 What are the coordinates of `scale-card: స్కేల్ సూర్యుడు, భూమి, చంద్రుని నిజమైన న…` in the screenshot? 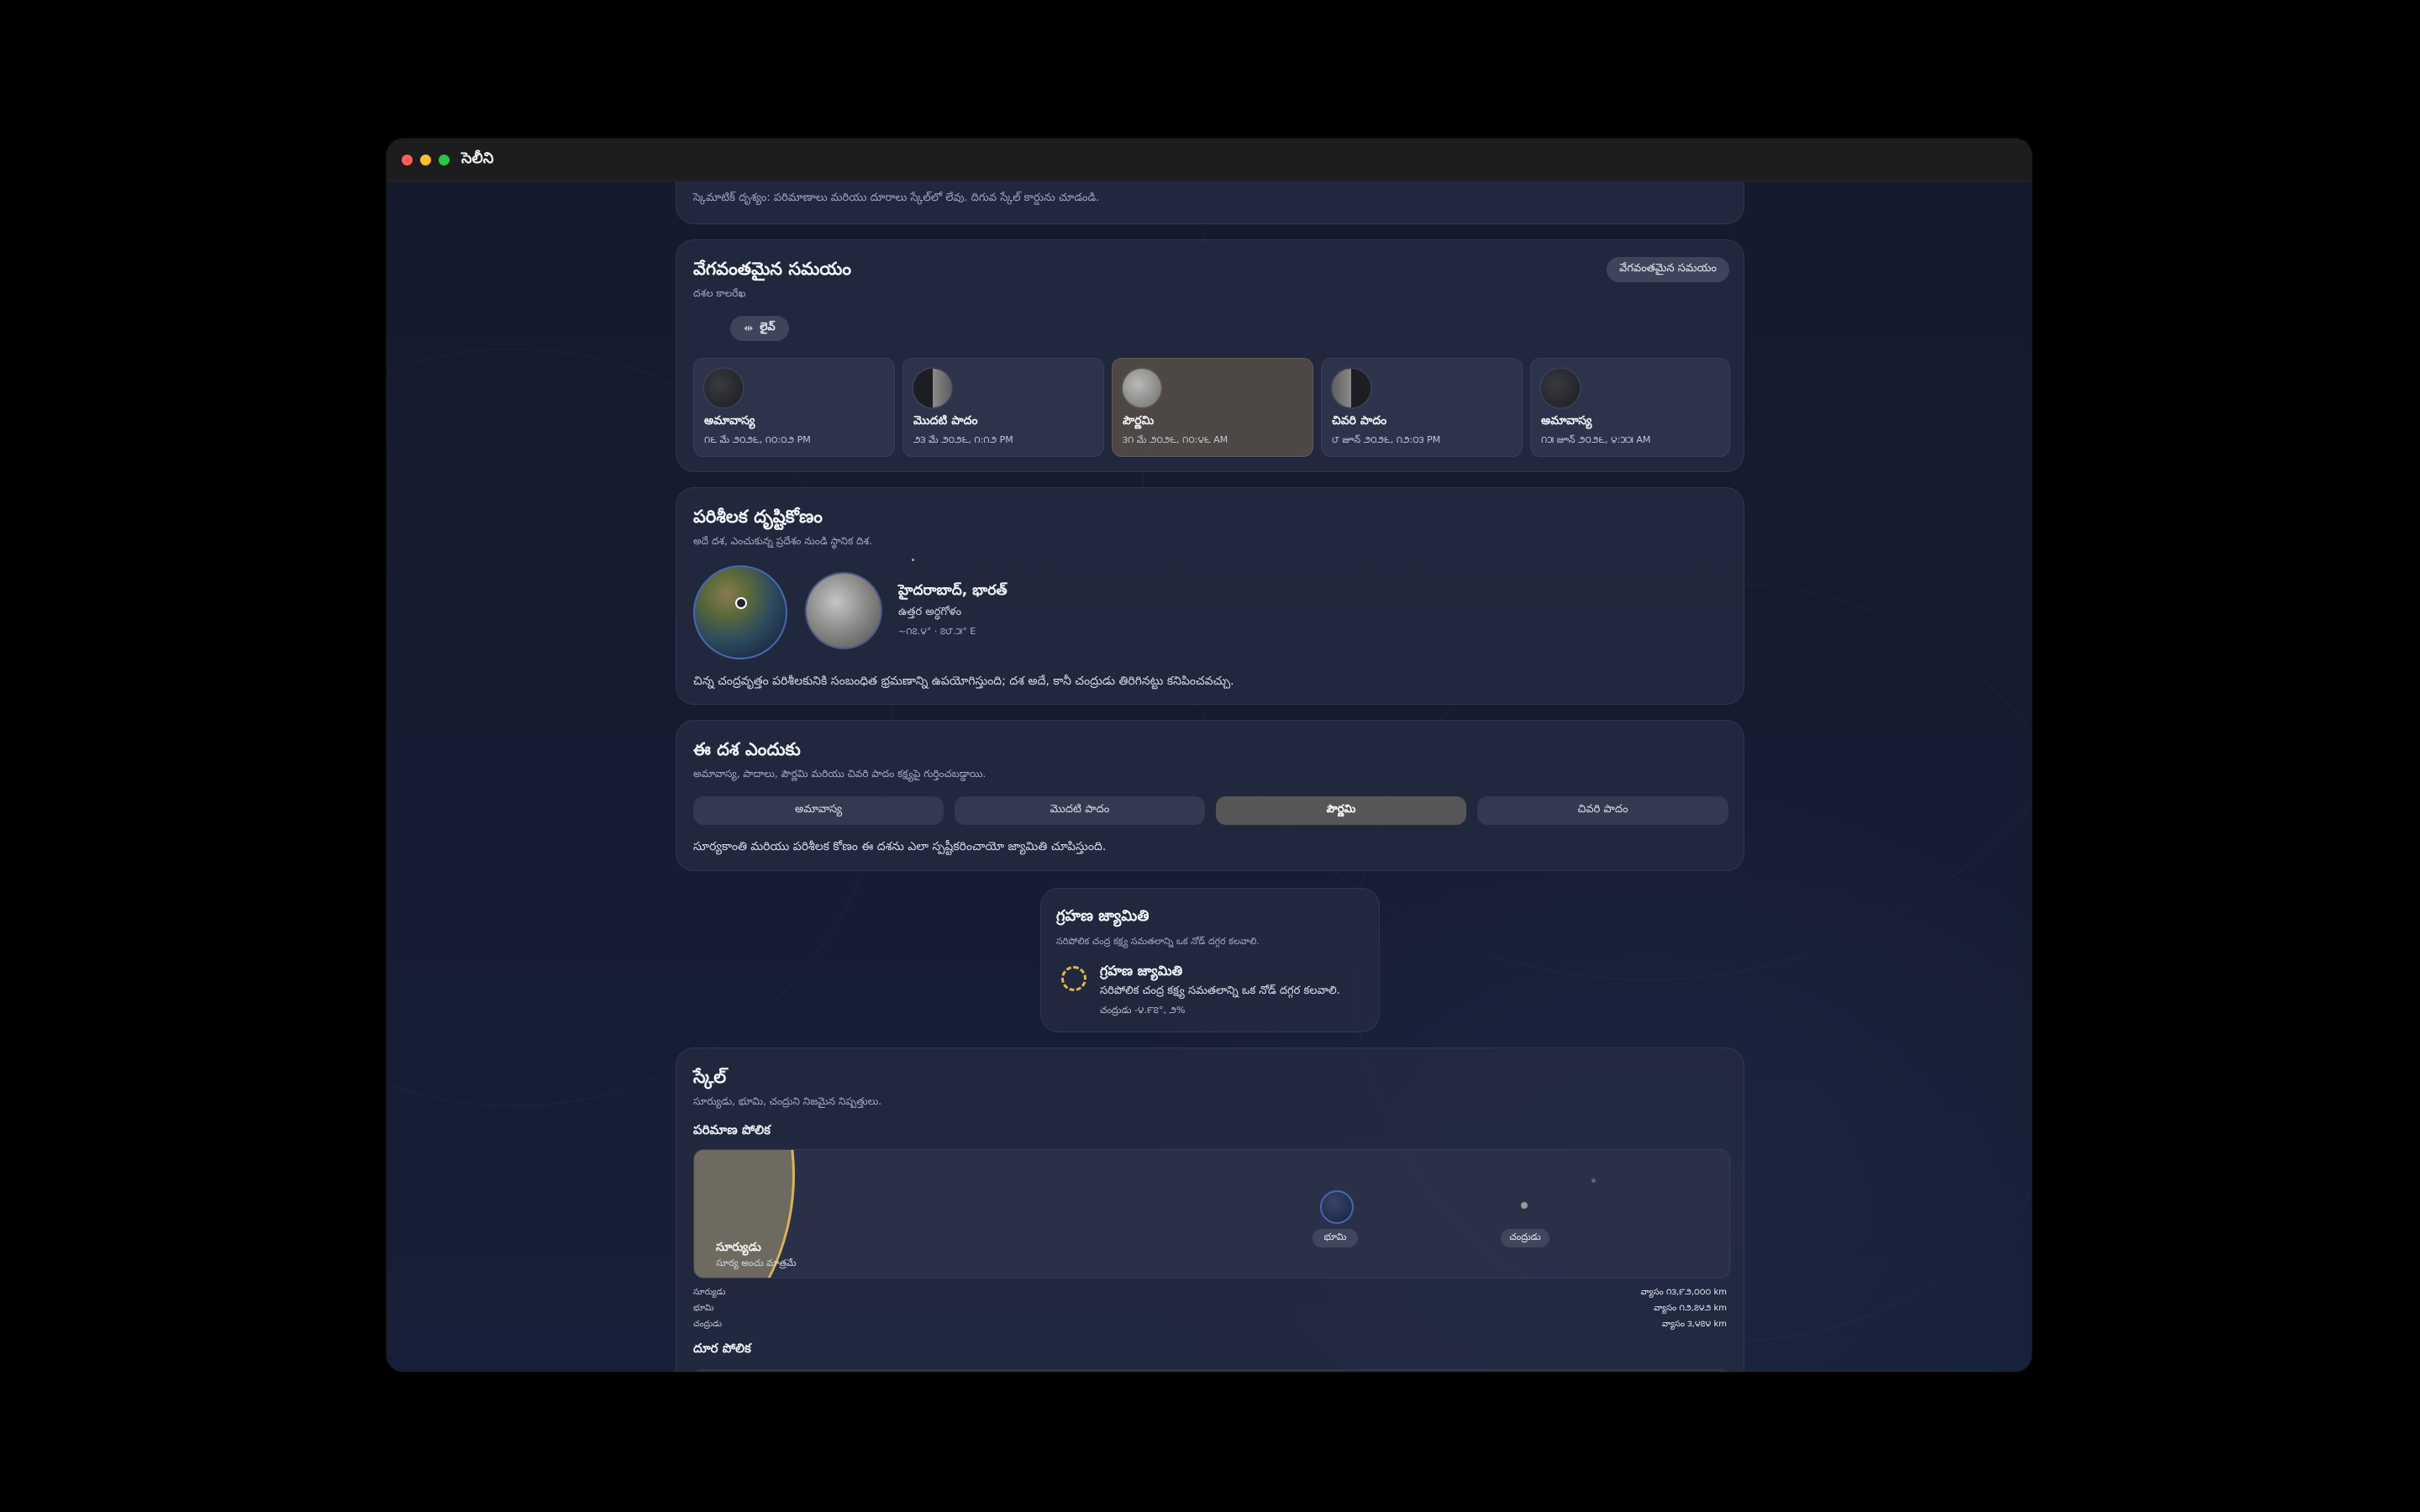 It's located at (1210, 1209).